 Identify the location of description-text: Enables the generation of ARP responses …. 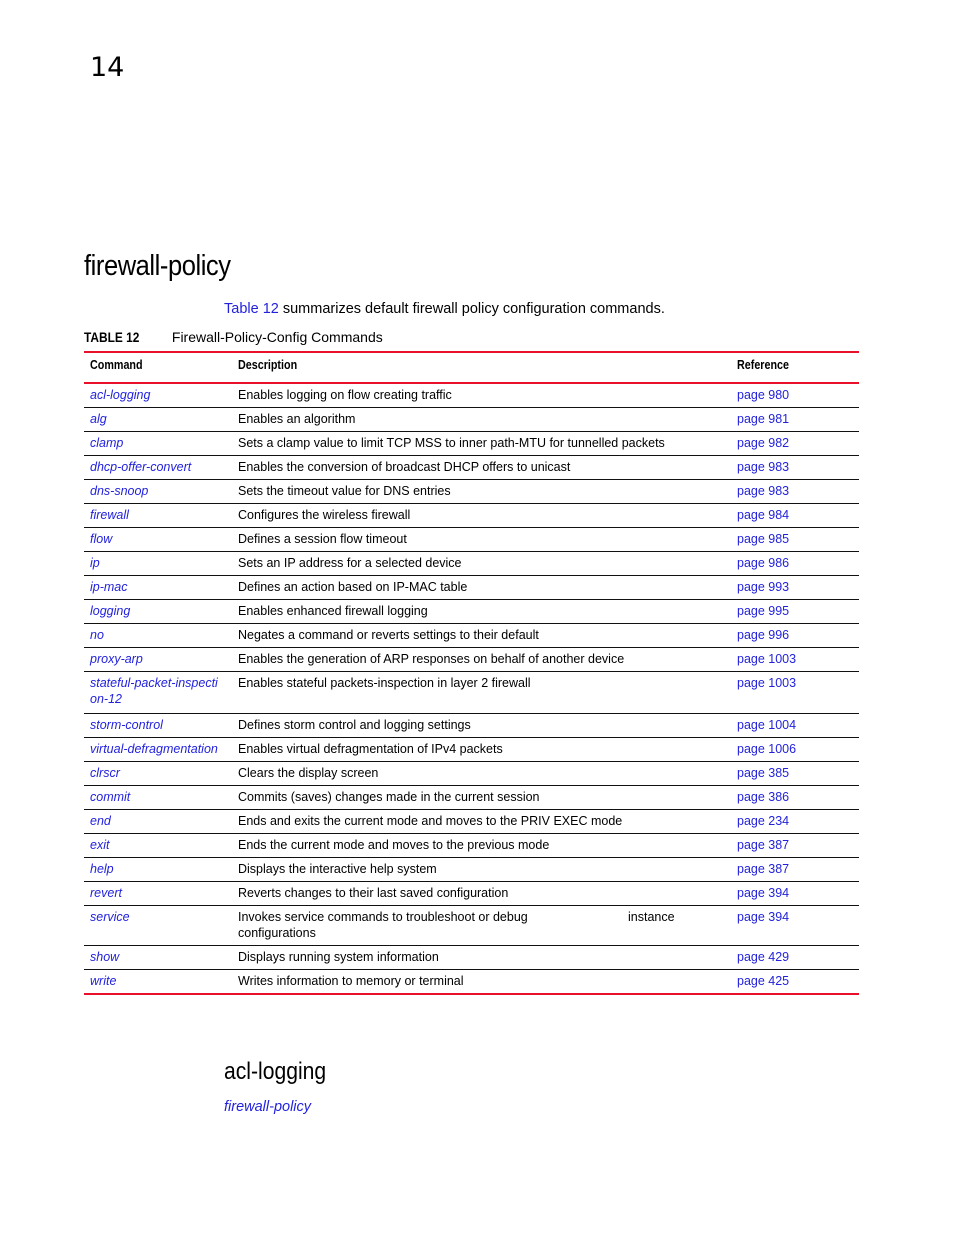
(431, 659).